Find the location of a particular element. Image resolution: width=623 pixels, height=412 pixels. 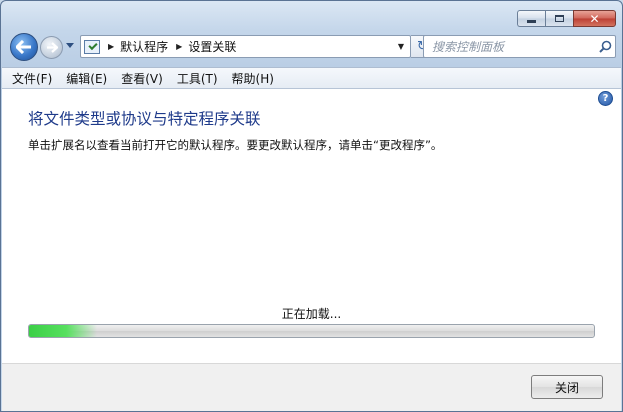

address-dropdown-icon: ▼ is located at coordinates (401, 46).